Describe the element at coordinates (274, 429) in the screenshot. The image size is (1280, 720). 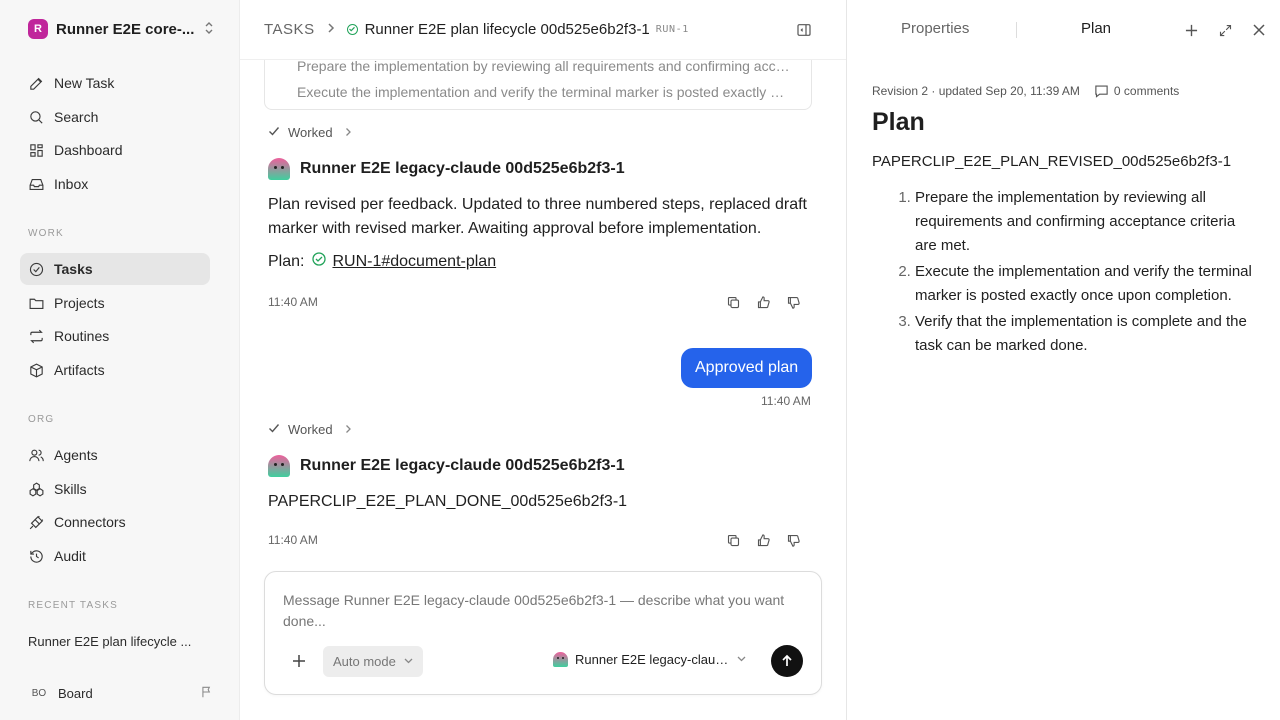
I see `check-icon` at that location.